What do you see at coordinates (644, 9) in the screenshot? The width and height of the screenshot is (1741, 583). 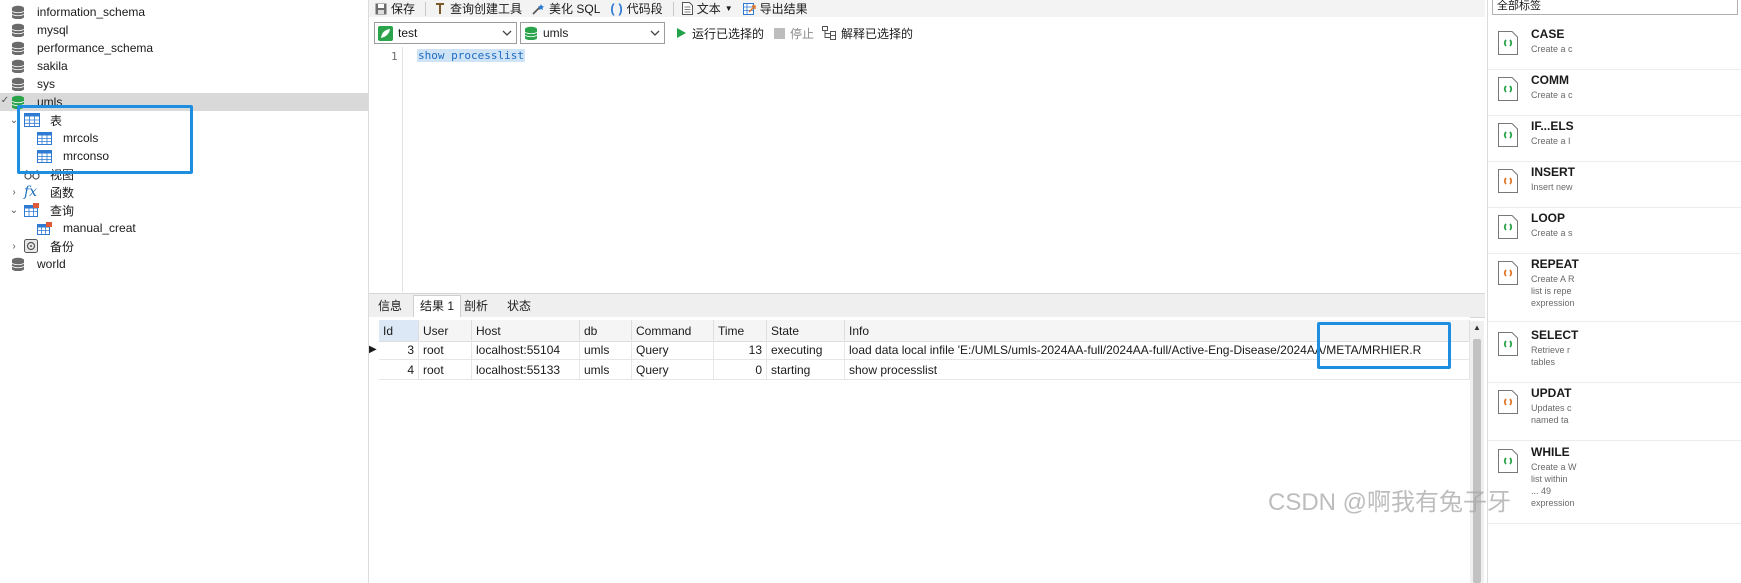 I see `code-snippet-label: 代码段` at bounding box center [644, 9].